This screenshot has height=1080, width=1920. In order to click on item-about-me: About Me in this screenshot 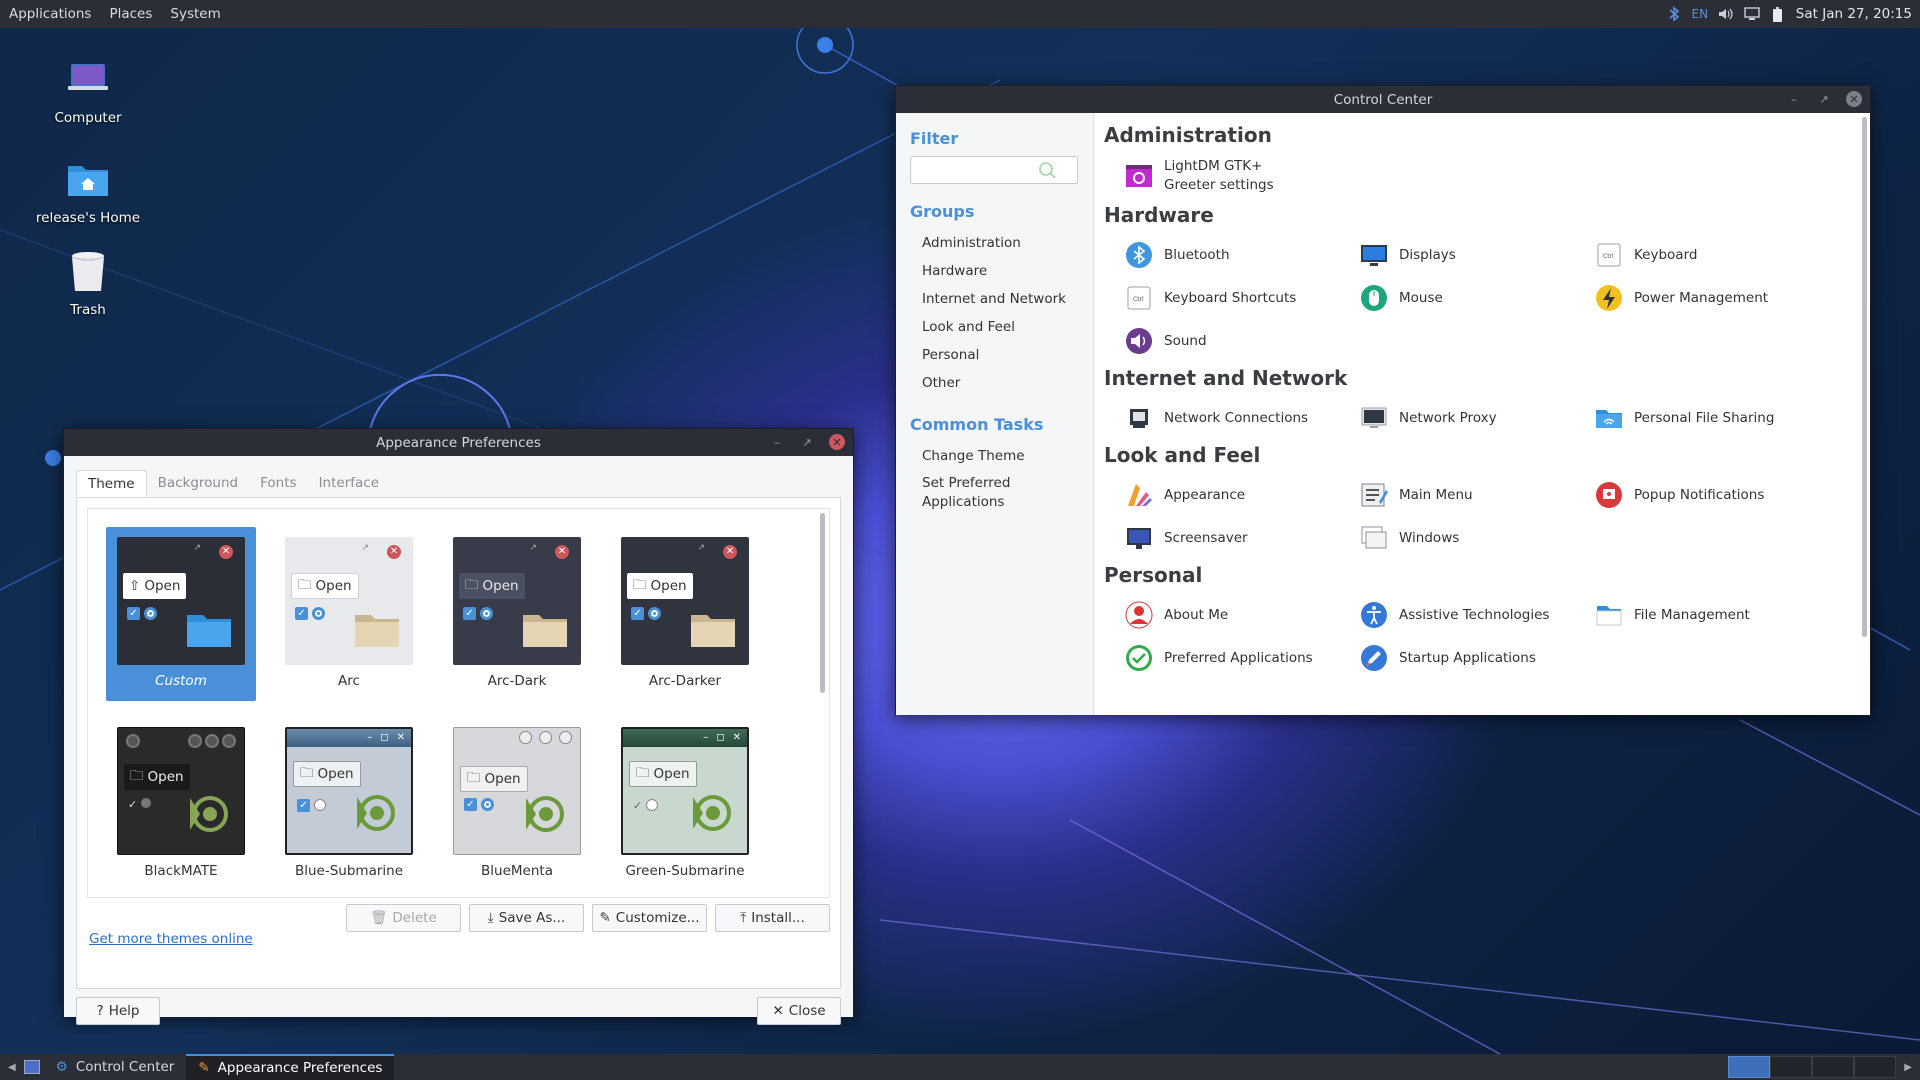, I will do `click(1241, 614)`.